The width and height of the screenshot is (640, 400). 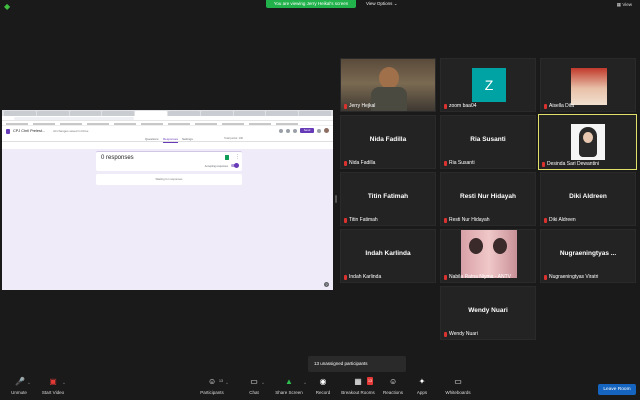 What do you see at coordinates (381, 4) in the screenshot?
I see `view-options-button: View Options ⌄` at bounding box center [381, 4].